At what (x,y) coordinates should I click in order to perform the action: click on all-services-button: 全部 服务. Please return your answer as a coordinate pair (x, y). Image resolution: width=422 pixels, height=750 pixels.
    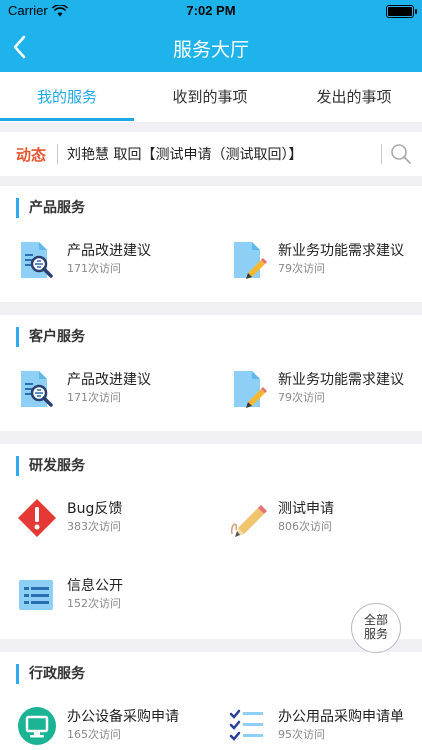
    Looking at the image, I should click on (376, 628).